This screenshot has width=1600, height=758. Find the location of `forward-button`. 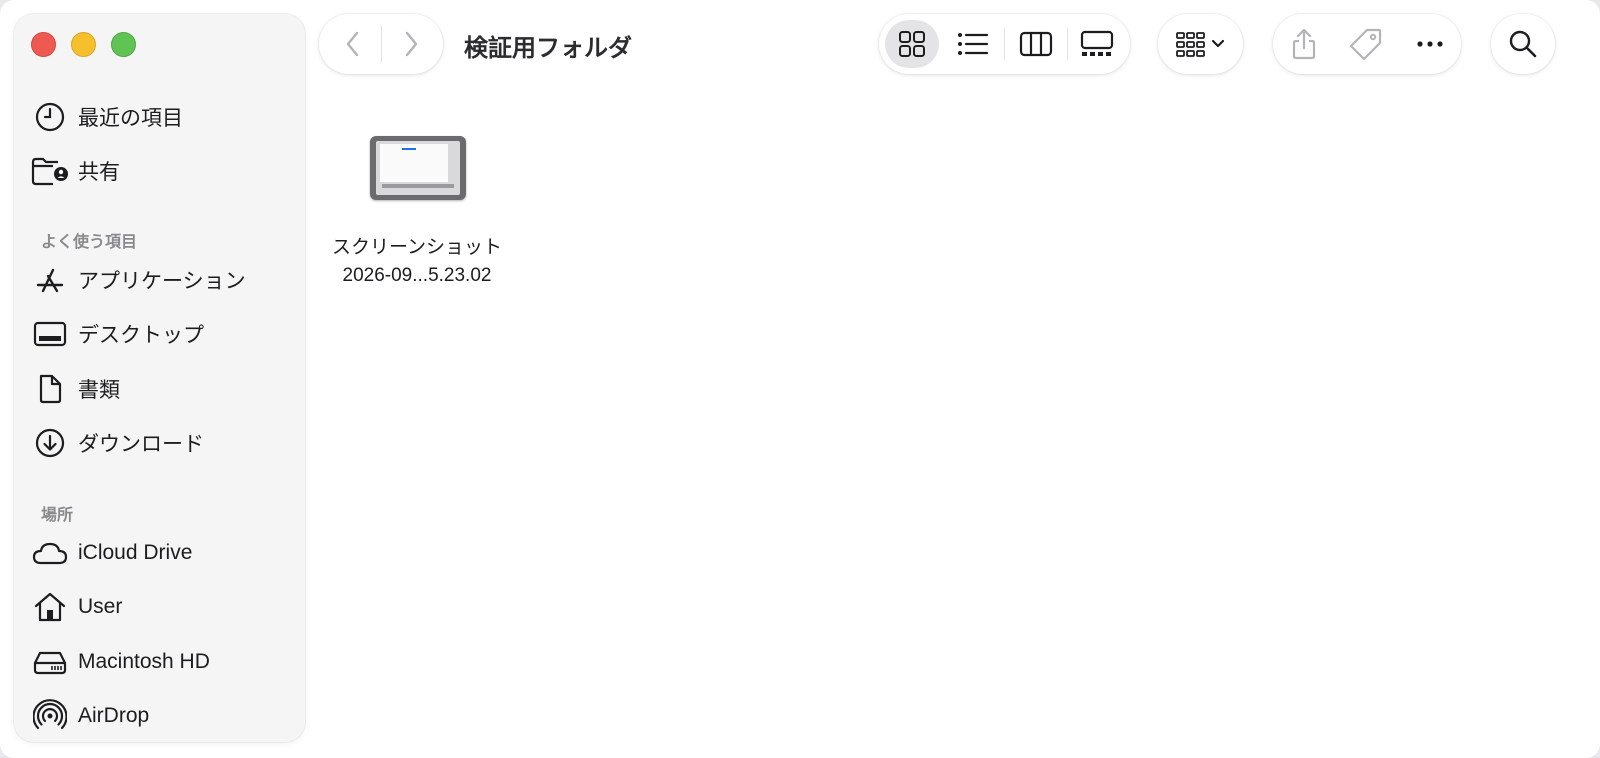

forward-button is located at coordinates (411, 44).